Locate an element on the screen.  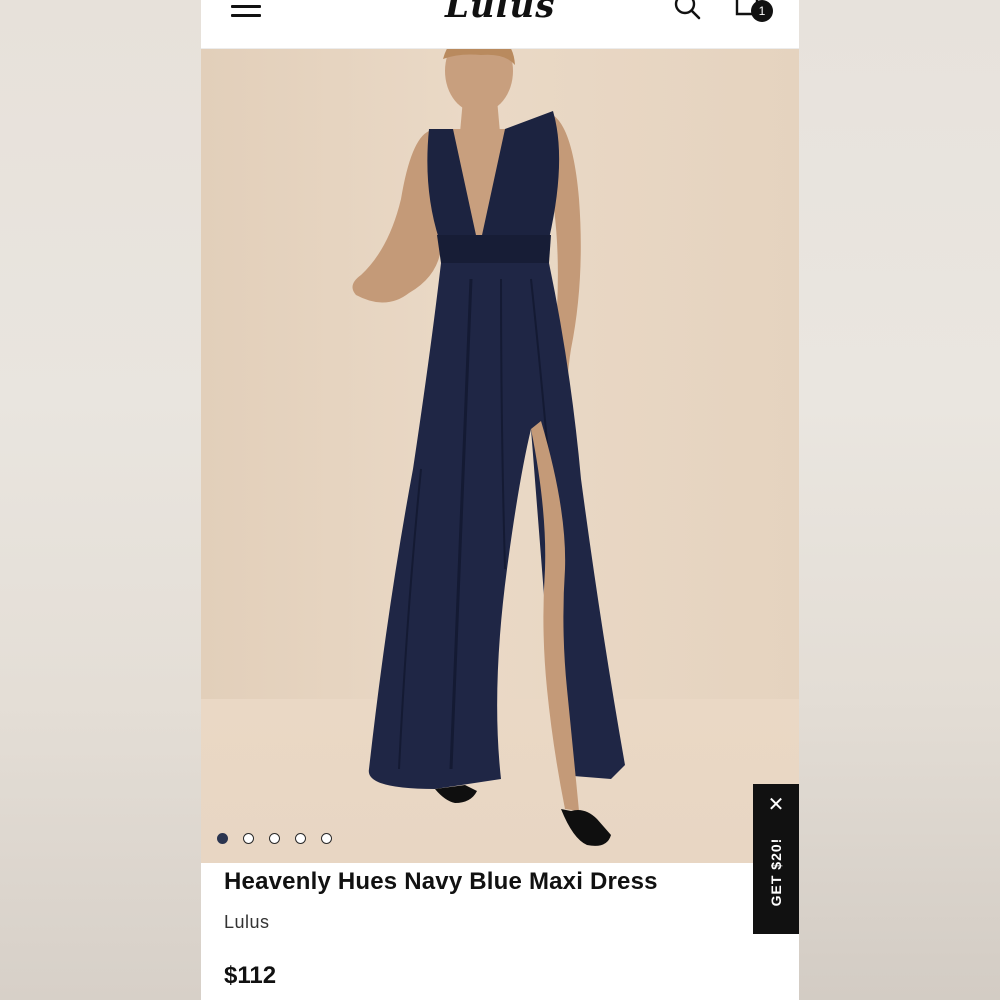
product-brand: Lulus is located at coordinates (247, 922).